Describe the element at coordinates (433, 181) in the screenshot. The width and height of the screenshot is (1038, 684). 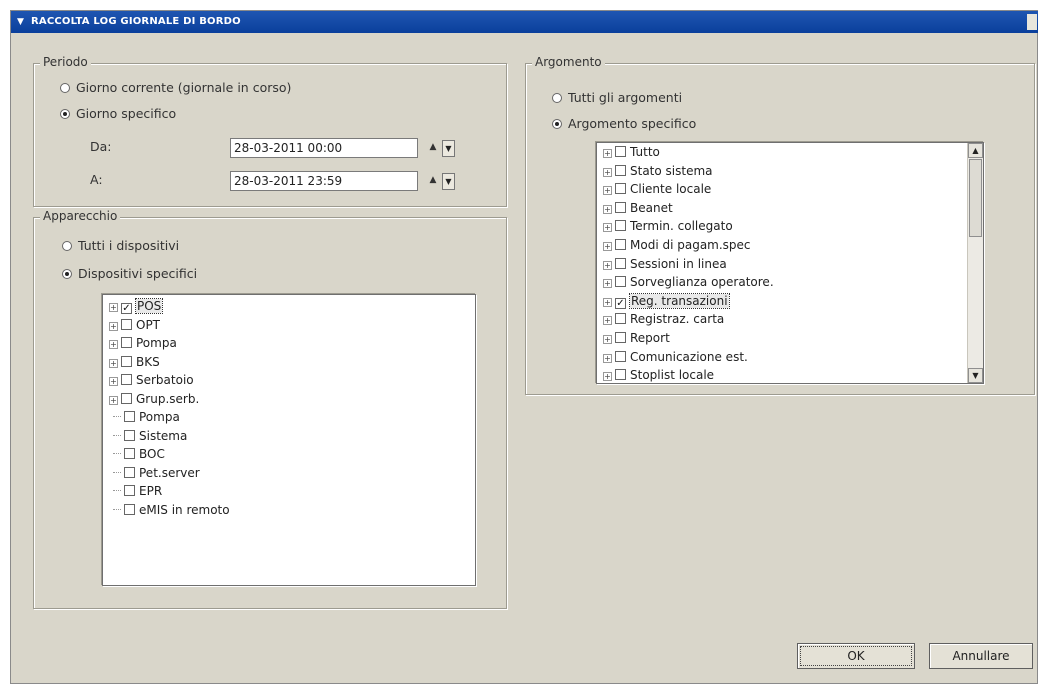
I see `a-spin-icon: ▲` at that location.